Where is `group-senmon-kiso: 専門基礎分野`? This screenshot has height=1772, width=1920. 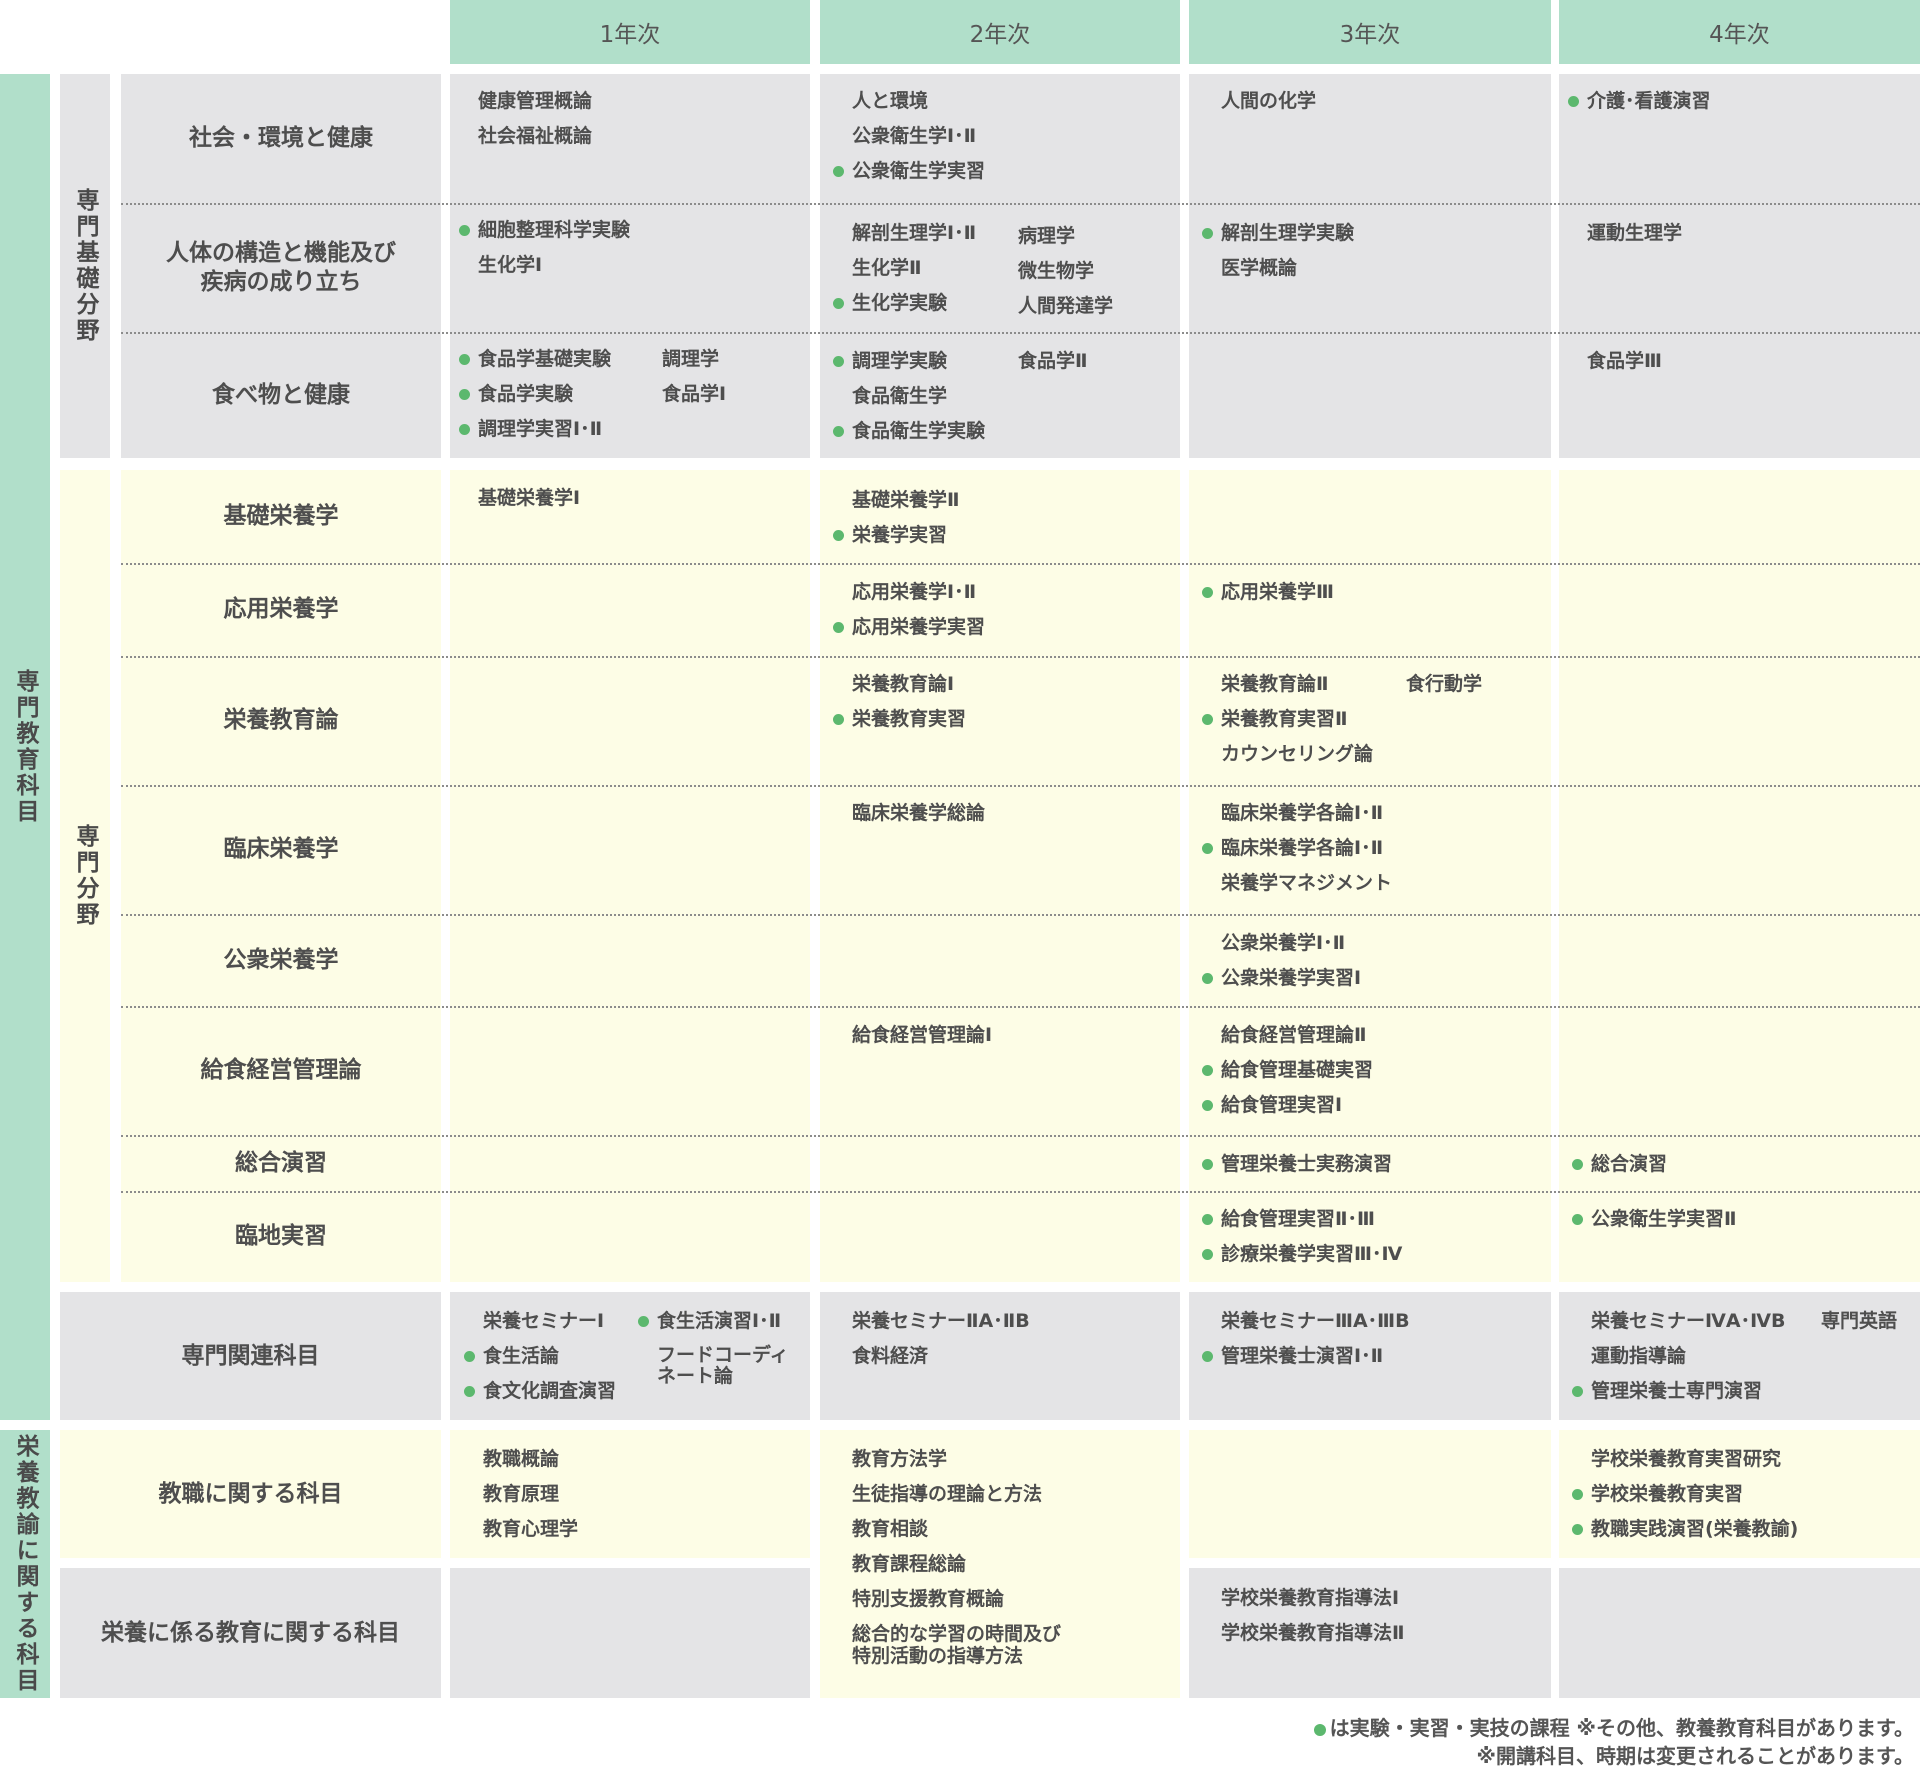
group-senmon-kiso: 専門基礎分野 is located at coordinates (85, 266).